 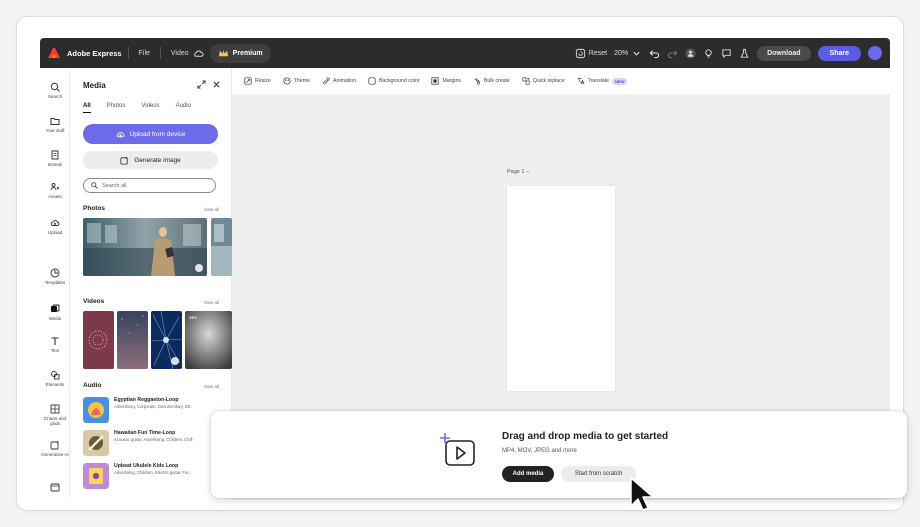 What do you see at coordinates (137, 108) in the screenshot?
I see `media-tabs: All Photos Videos Audio` at bounding box center [137, 108].